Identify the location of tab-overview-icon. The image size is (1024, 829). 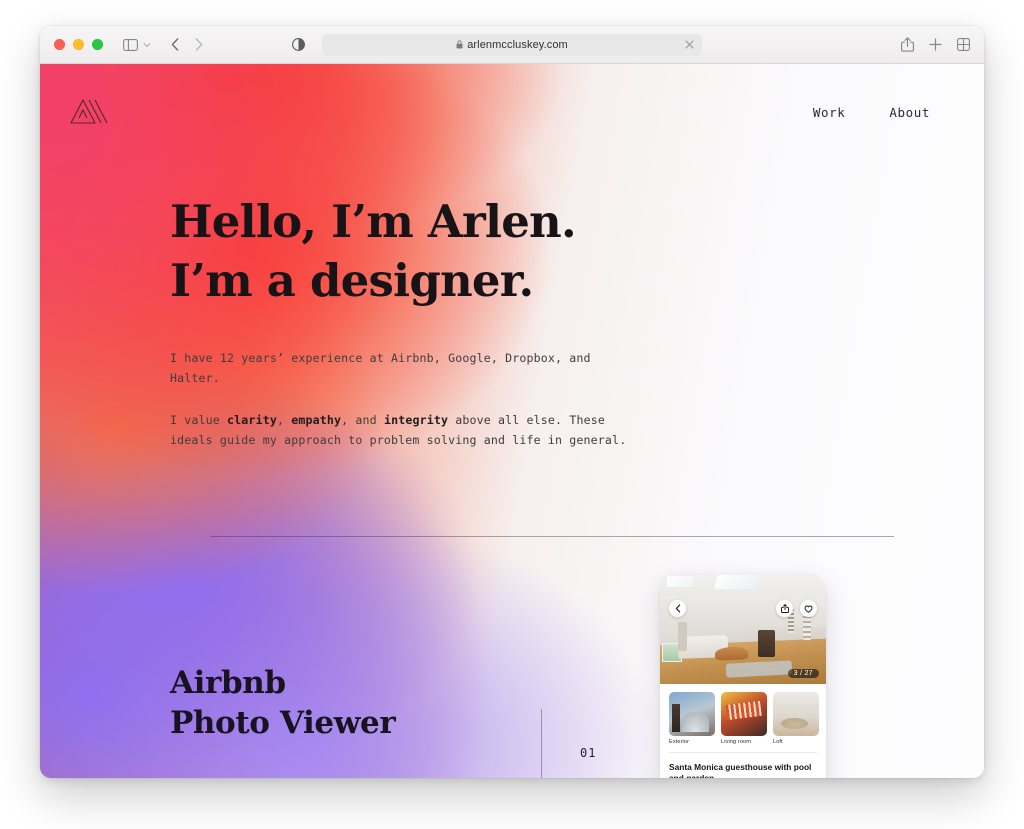
(963, 44).